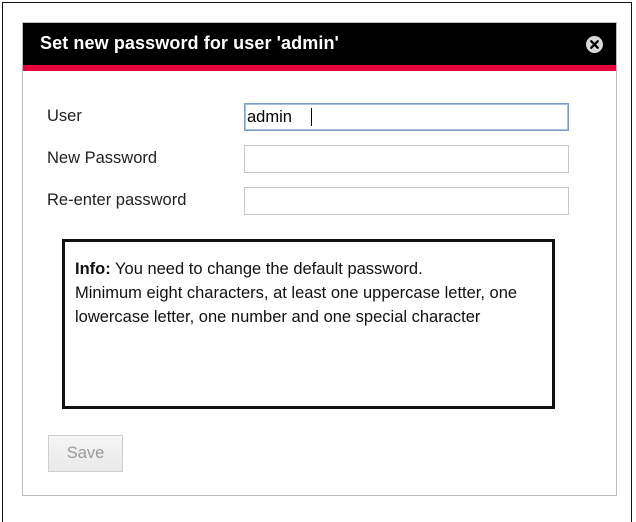  I want to click on save-button: Save, so click(85, 453).